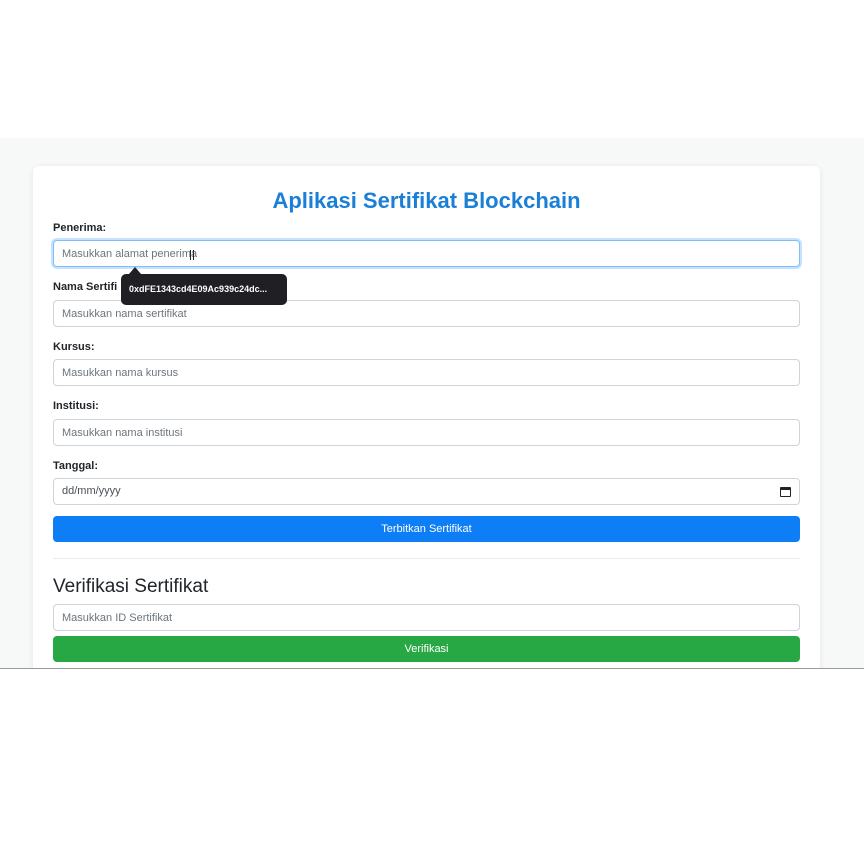 This screenshot has height=864, width=864. What do you see at coordinates (135, 270) in the screenshot?
I see `tooltip-arrow` at bounding box center [135, 270].